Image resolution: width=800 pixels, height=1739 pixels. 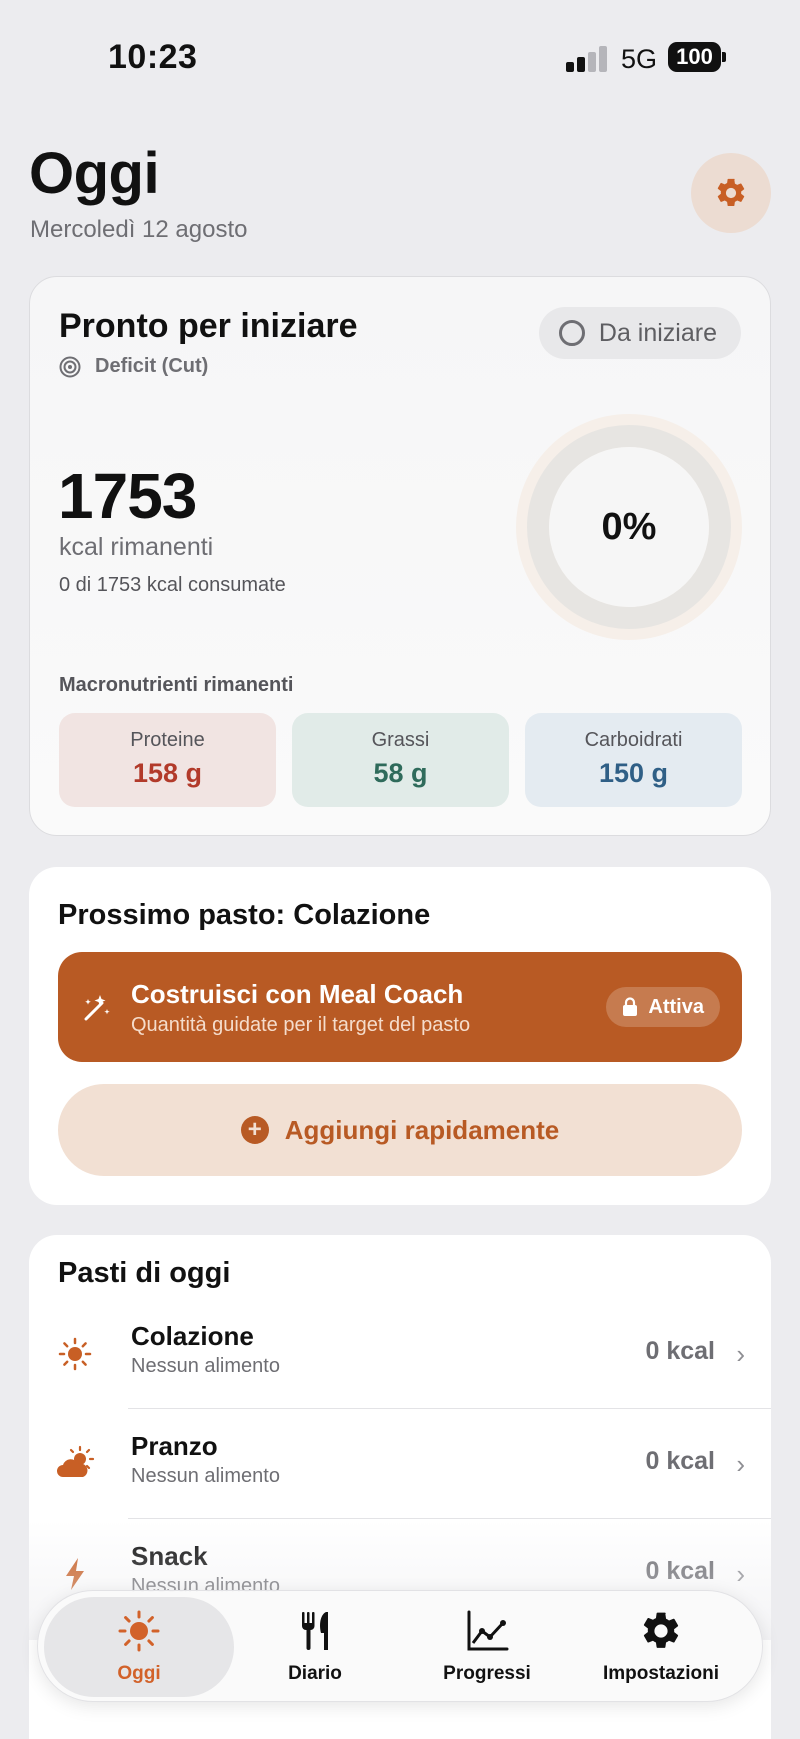 I want to click on goal-row: Deficit (Cut), so click(x=133, y=366).